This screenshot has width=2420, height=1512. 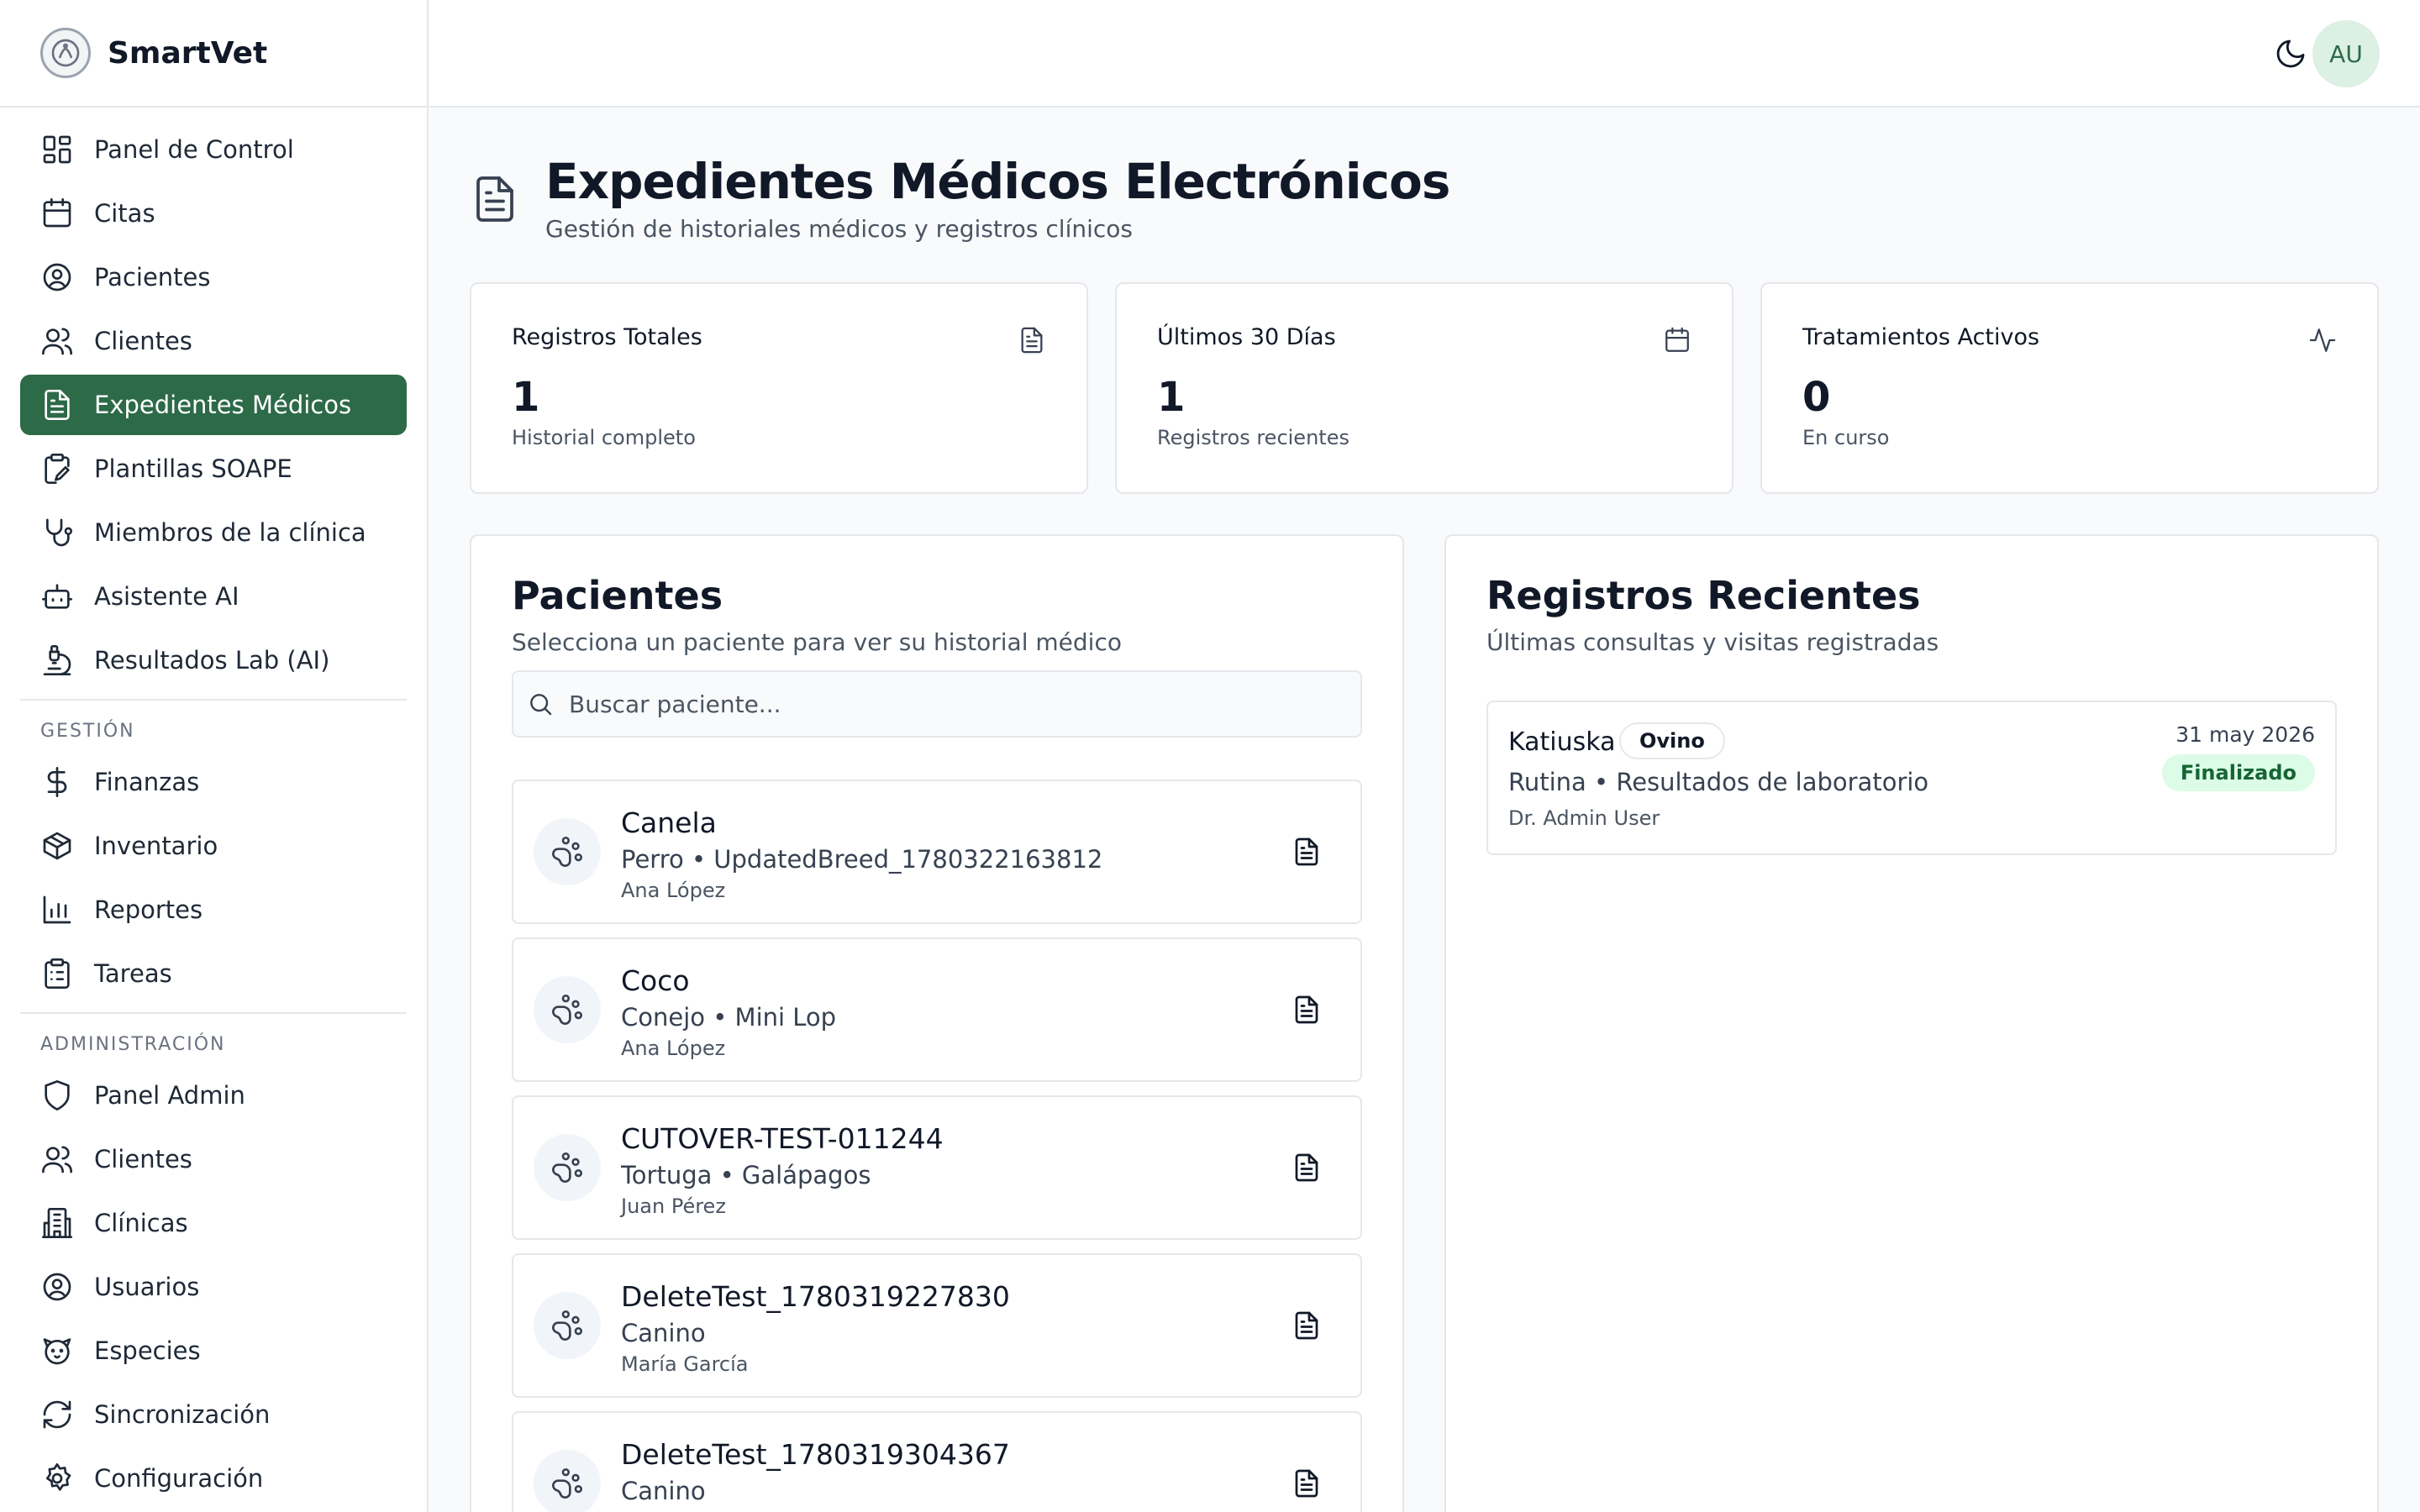 What do you see at coordinates (997, 181) in the screenshot?
I see `page-title: Expedientes Médicos Electrónicos` at bounding box center [997, 181].